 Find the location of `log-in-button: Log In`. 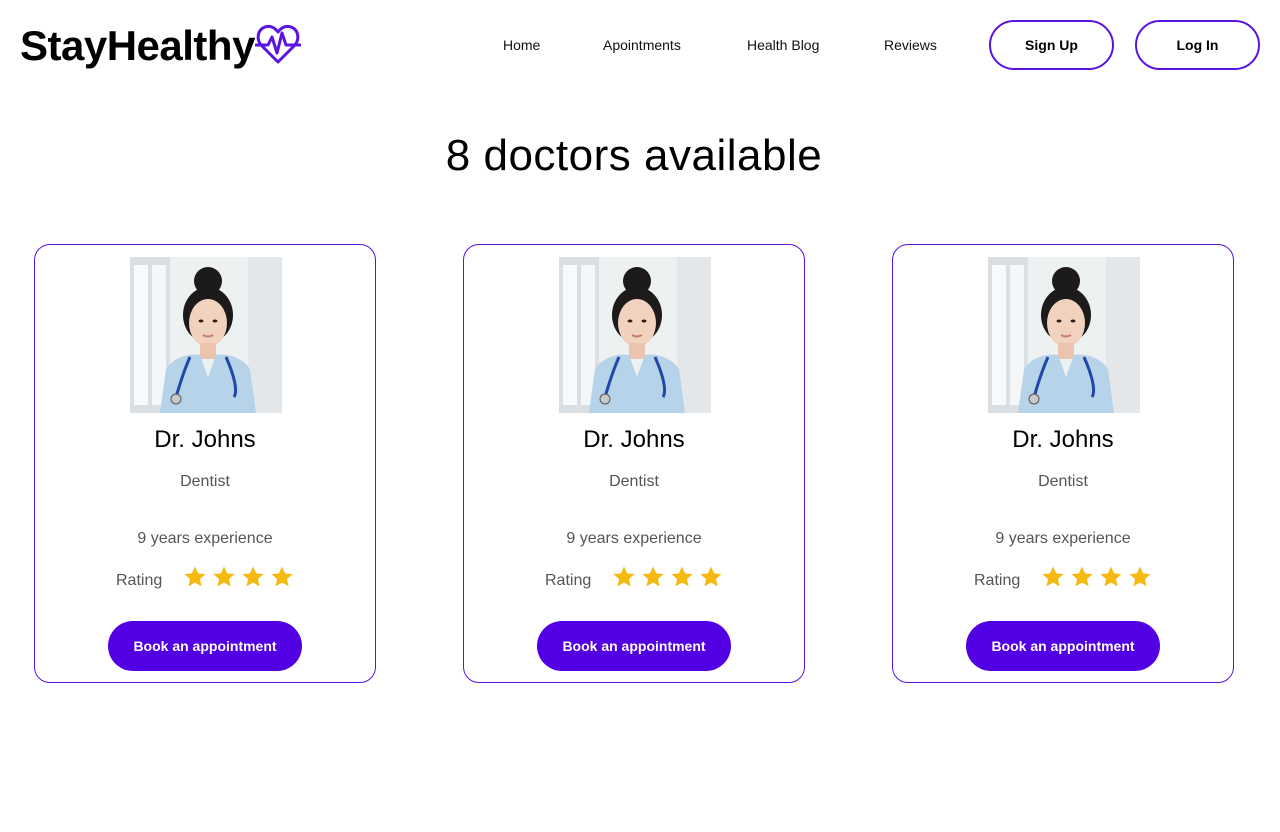

log-in-button: Log In is located at coordinates (1197, 45).